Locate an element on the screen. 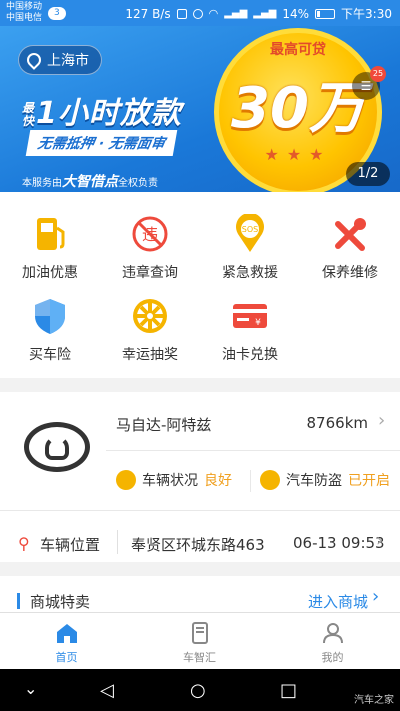  tab-label: 我的 is located at coordinates (332, 657).